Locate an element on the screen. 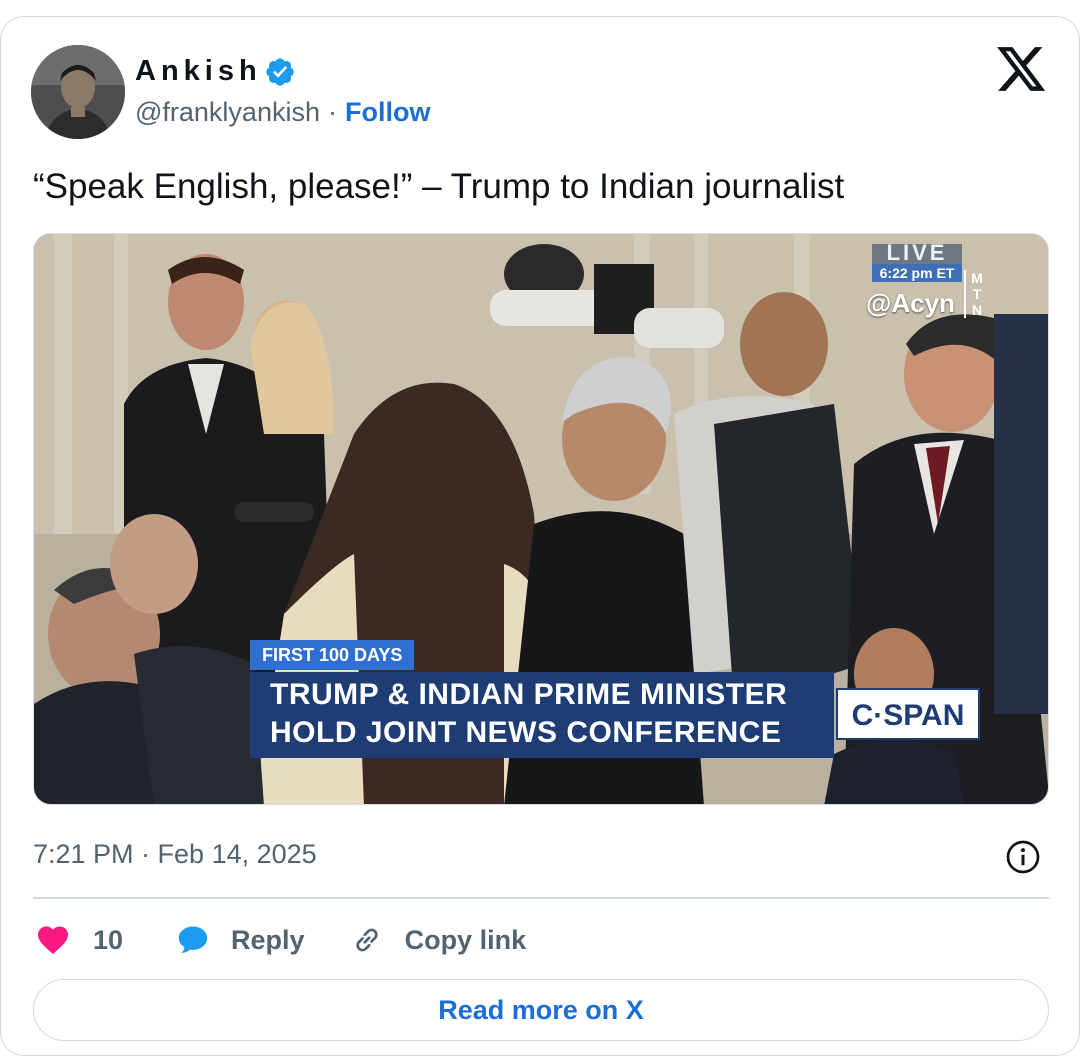 The height and width of the screenshot is (1062, 1080). author-name: Ankish is located at coordinates (198, 71).